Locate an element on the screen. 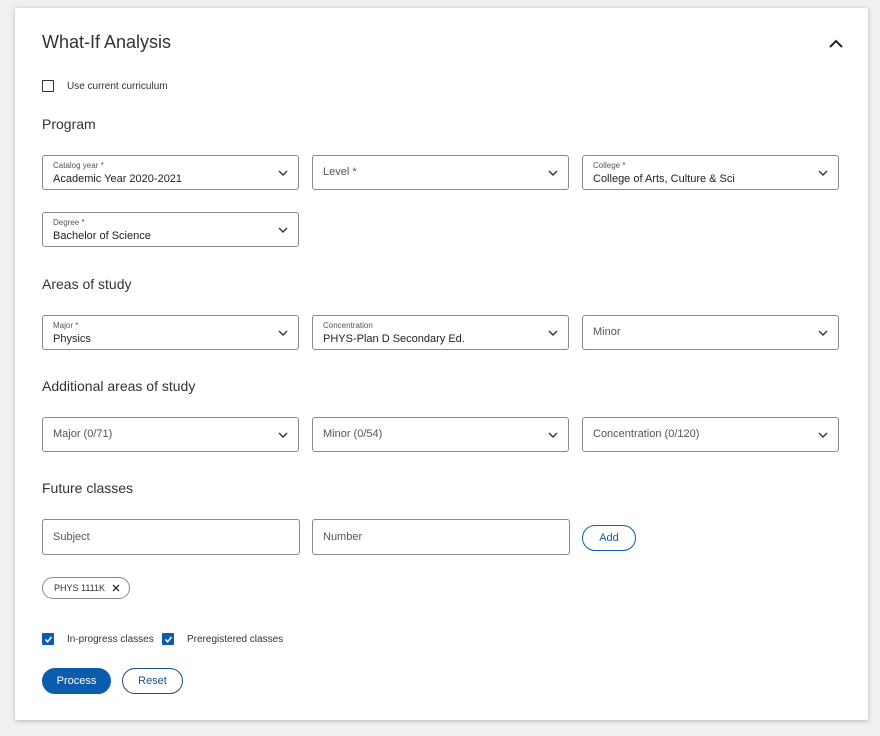 Image resolution: width=880 pixels, height=736 pixels. class-chip: PHYS 1111K is located at coordinates (86, 588).